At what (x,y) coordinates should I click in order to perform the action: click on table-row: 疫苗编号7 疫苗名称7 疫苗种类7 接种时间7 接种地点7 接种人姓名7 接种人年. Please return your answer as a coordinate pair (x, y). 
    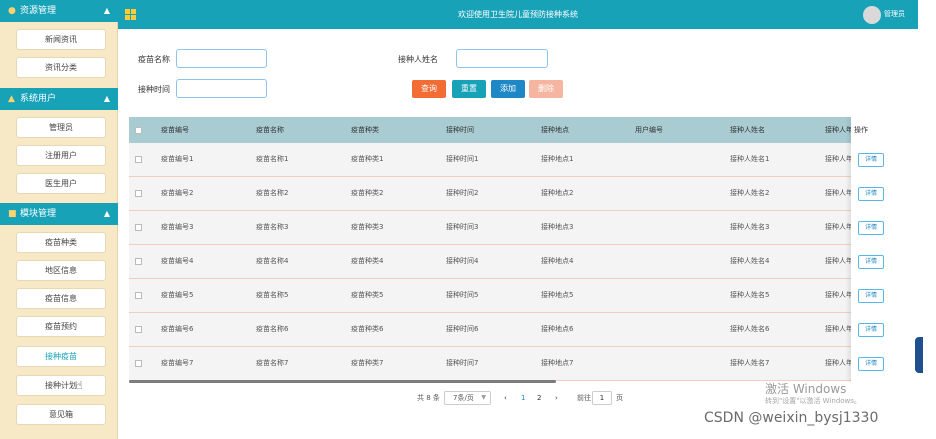
    Looking at the image, I should click on (518, 364).